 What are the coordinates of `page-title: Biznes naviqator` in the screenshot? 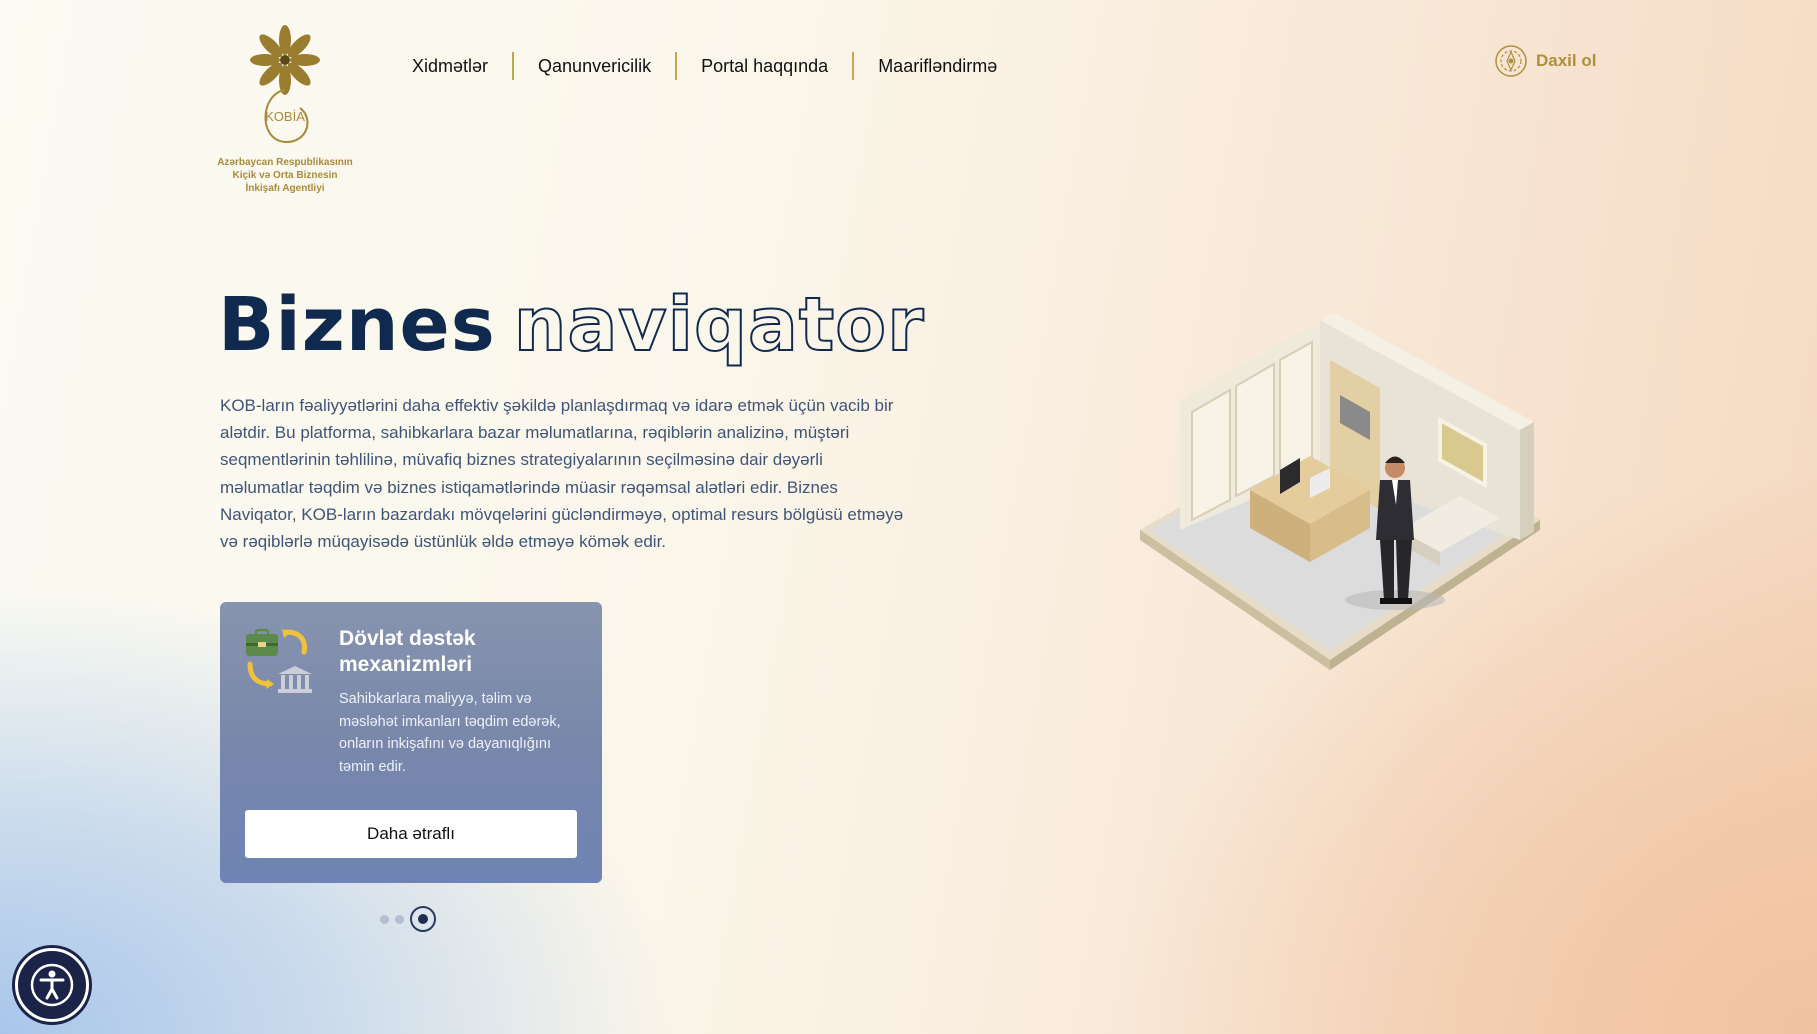 It's located at (571, 325).